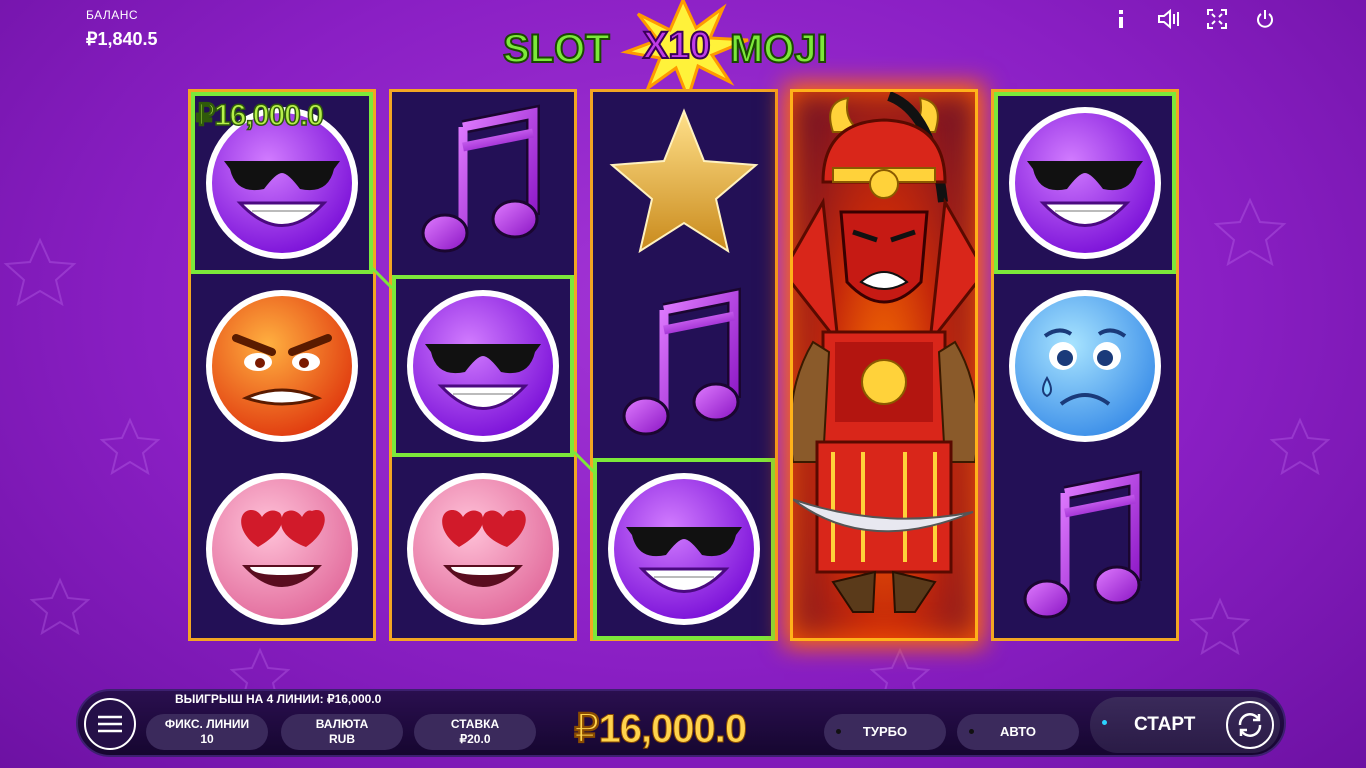 Image resolution: width=1366 pixels, height=768 pixels. I want to click on logo-left-text: SLOT, so click(556, 49).